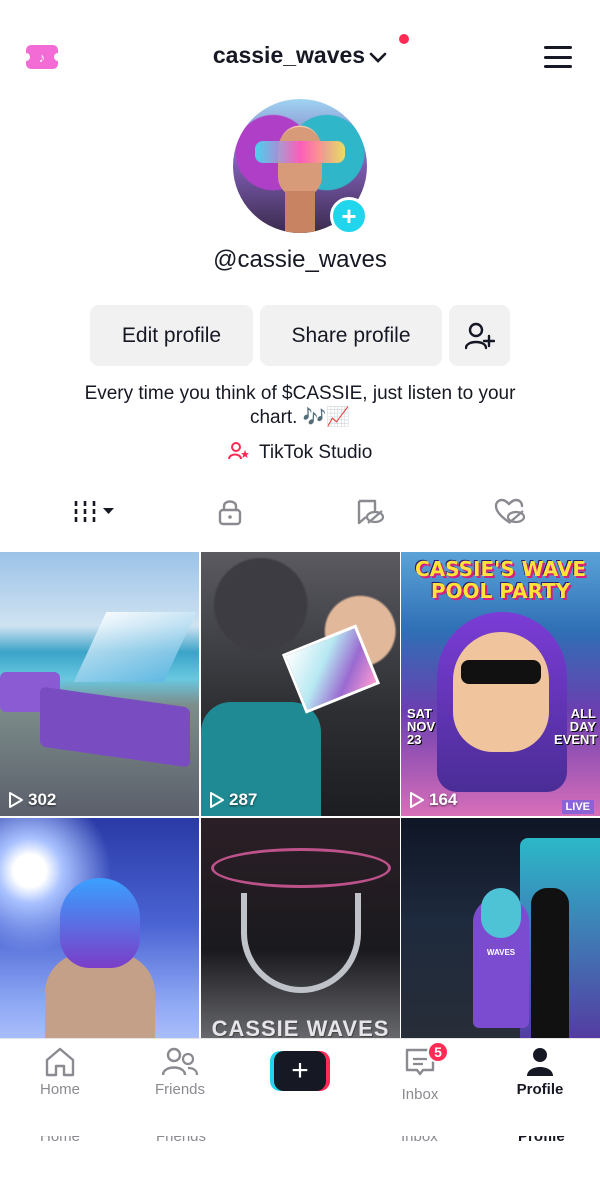  I want to click on tab-private, so click(230, 512).